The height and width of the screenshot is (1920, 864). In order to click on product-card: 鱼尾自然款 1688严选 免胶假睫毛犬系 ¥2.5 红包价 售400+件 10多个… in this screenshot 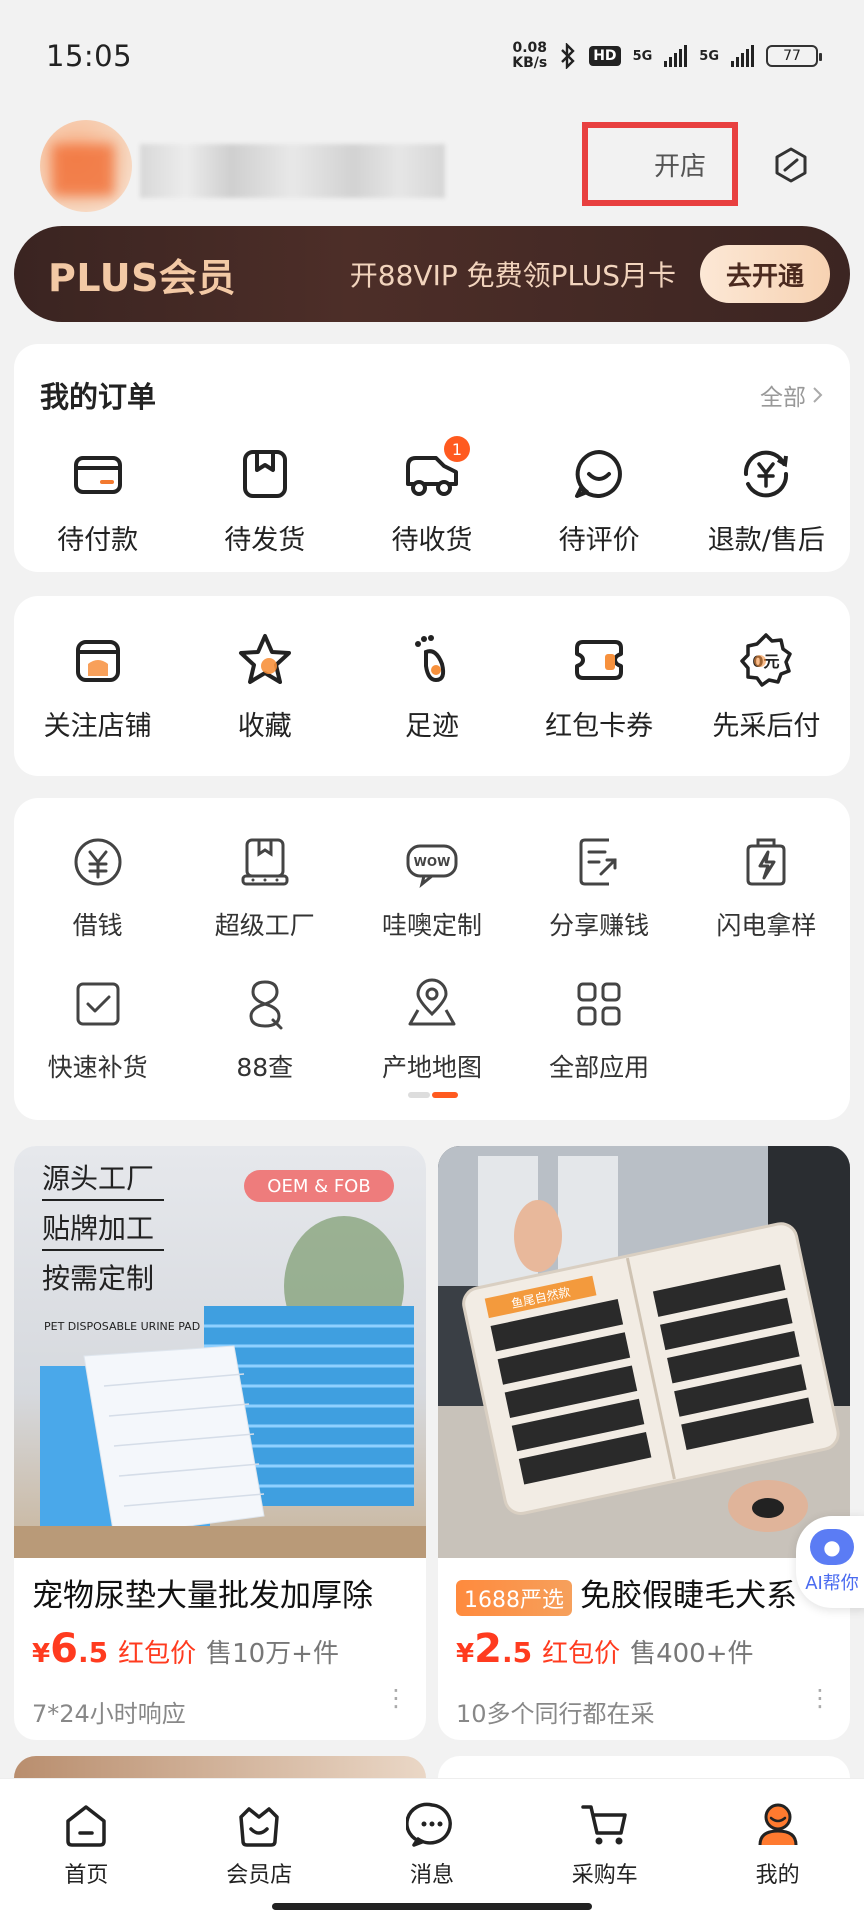, I will do `click(644, 1443)`.